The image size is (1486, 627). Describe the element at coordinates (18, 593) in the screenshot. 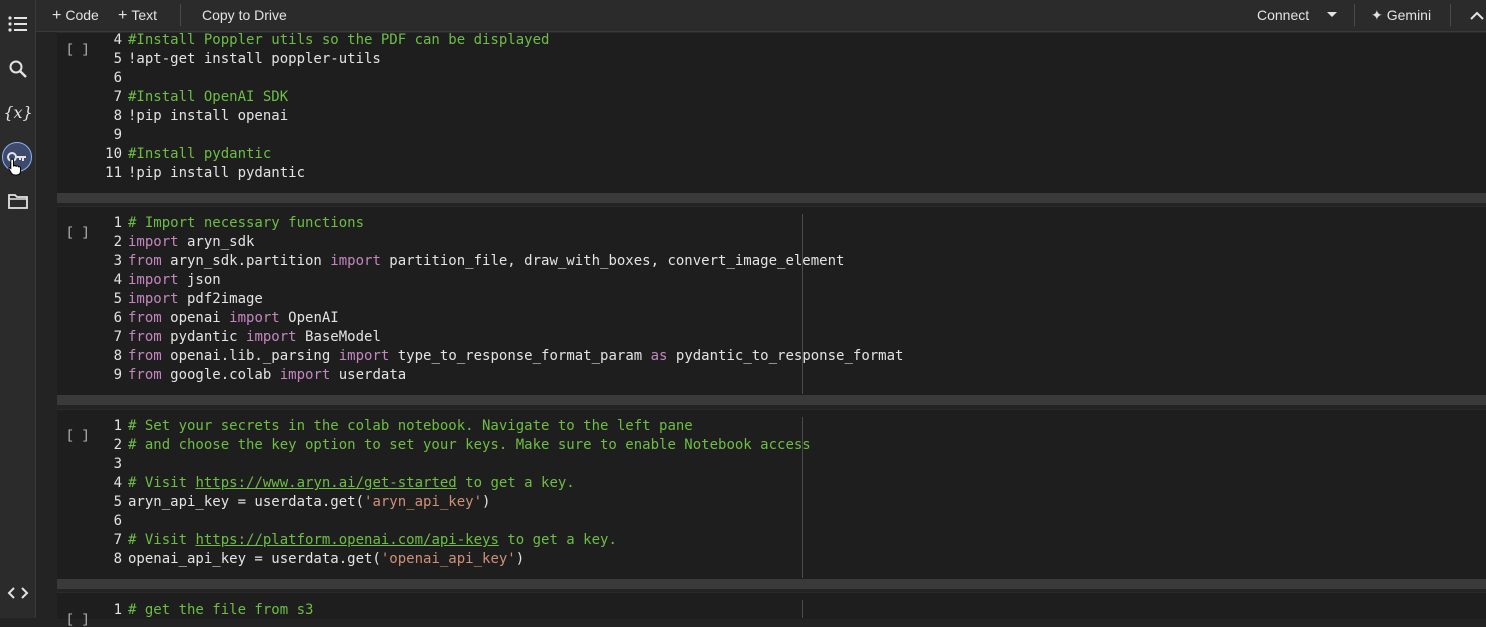

I see `code-snippets-icon` at that location.